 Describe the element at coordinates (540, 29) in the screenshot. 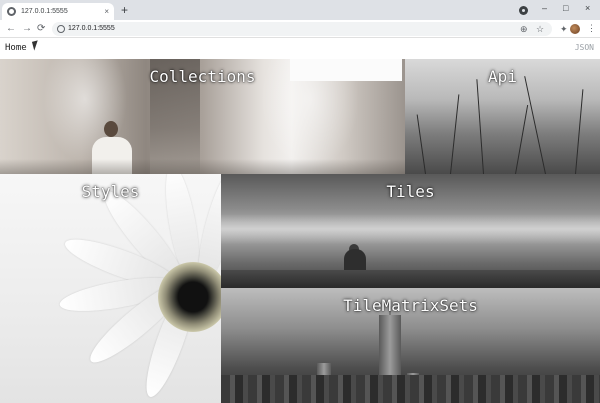

I see `bookmark-star-icon: ☆` at that location.